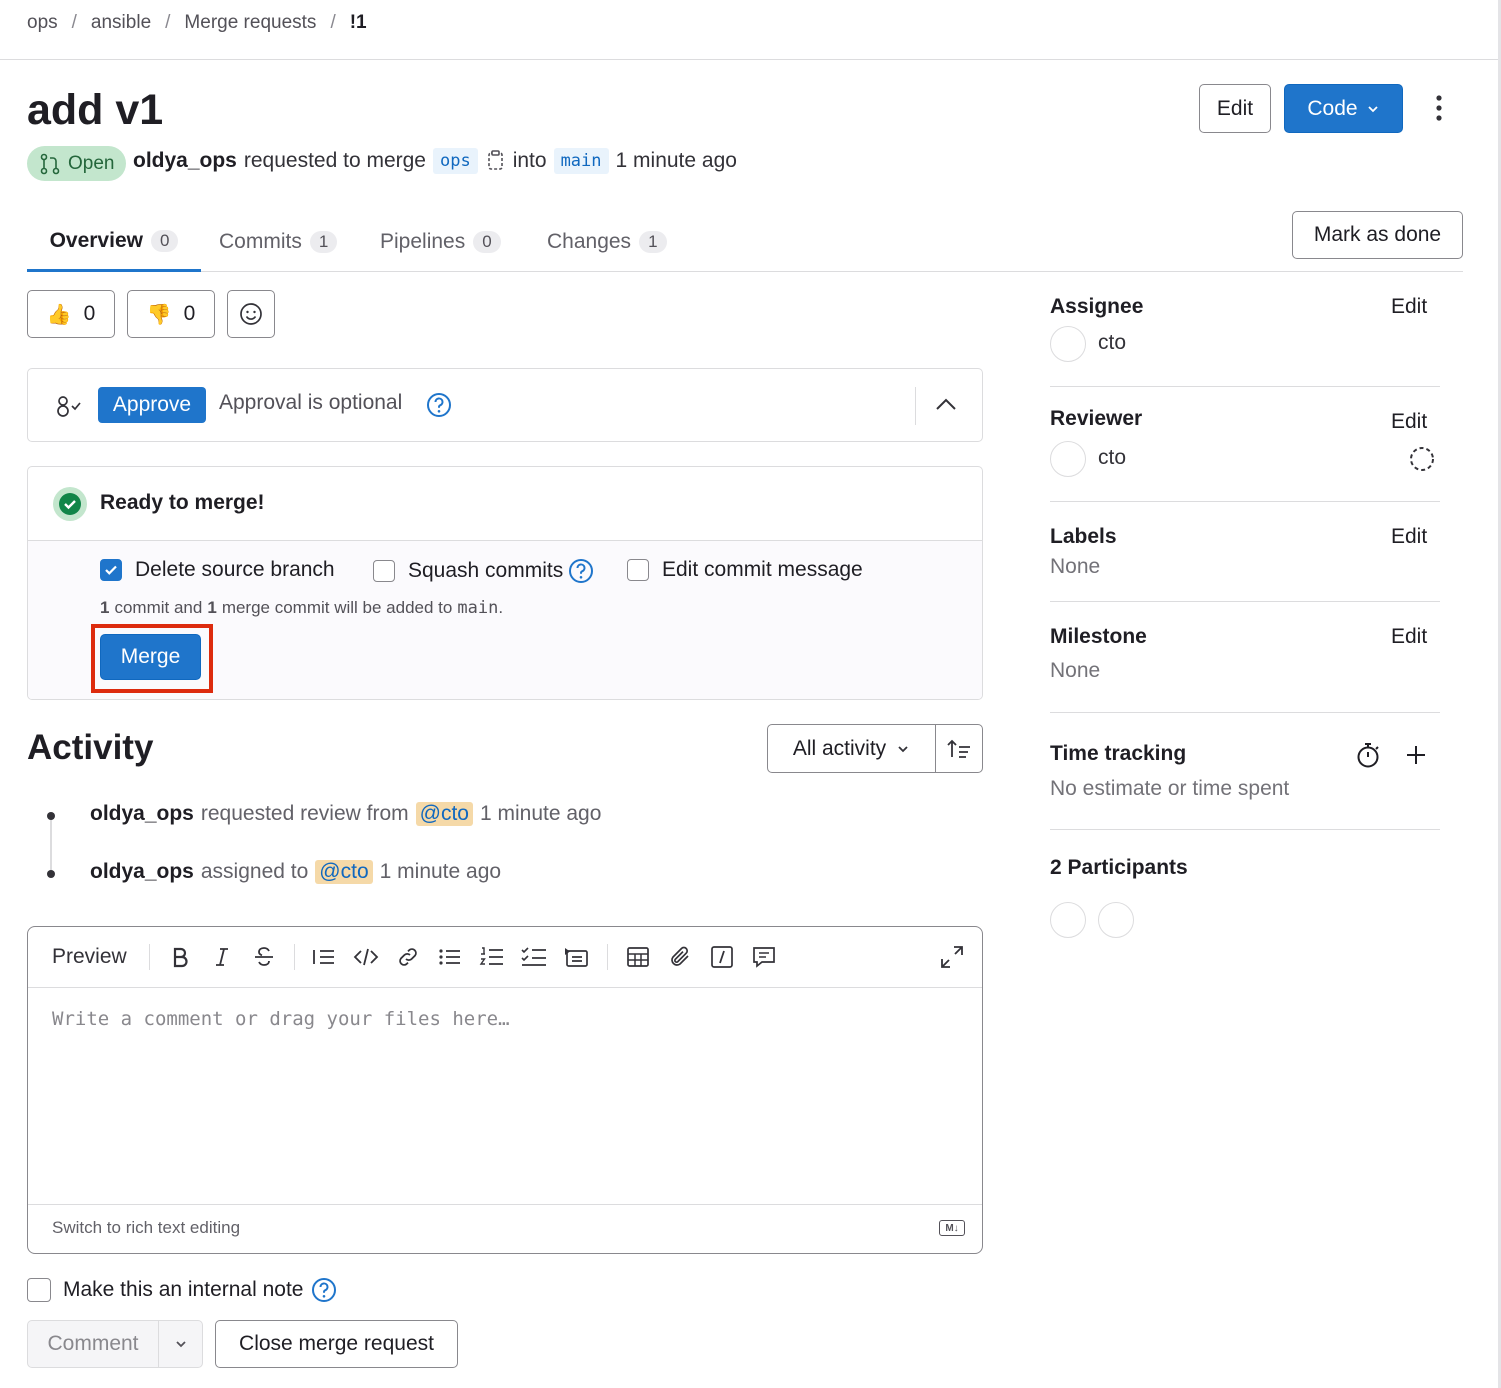 Image resolution: width=1501 pixels, height=1388 pixels. Describe the element at coordinates (745, 570) in the screenshot. I see `edit-commit-message-option: Edit commit message` at that location.